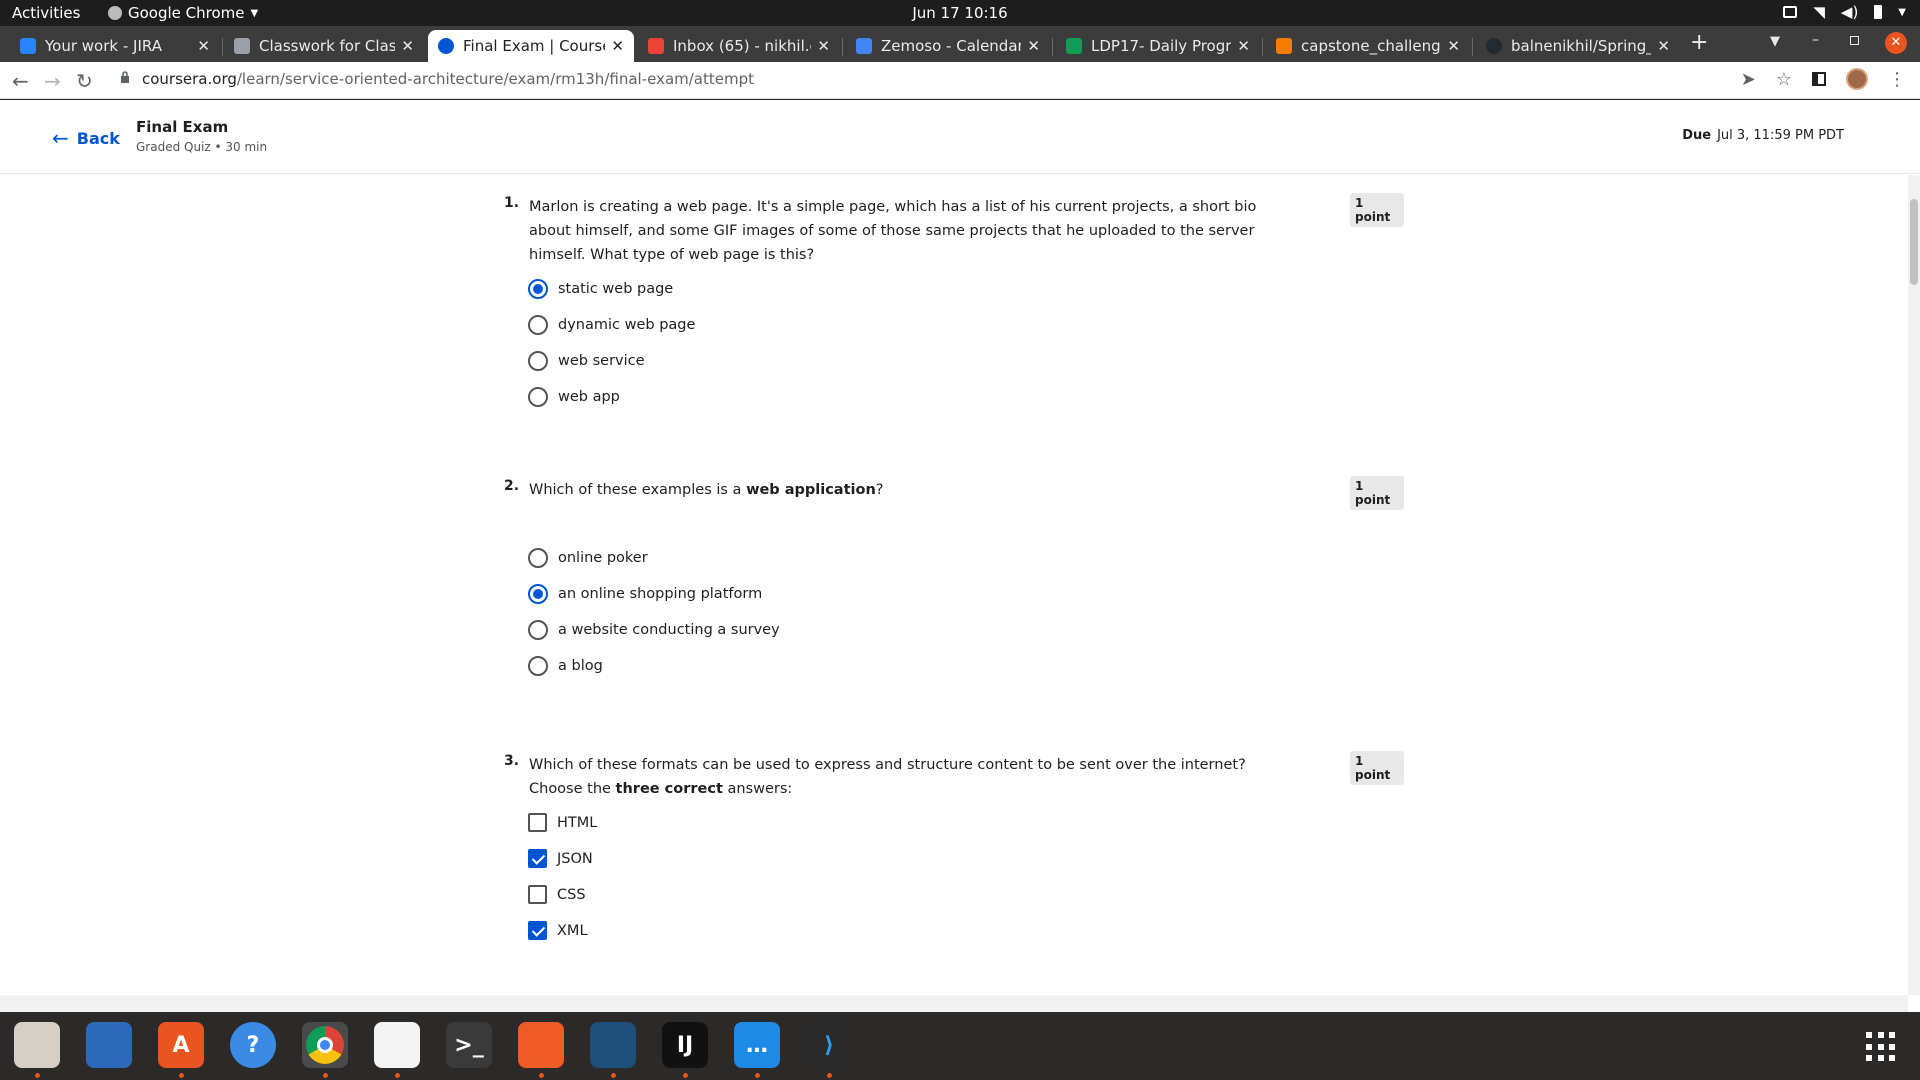 This screenshot has height=1080, width=1920. What do you see at coordinates (125, 77) in the screenshot?
I see `lock-icon` at bounding box center [125, 77].